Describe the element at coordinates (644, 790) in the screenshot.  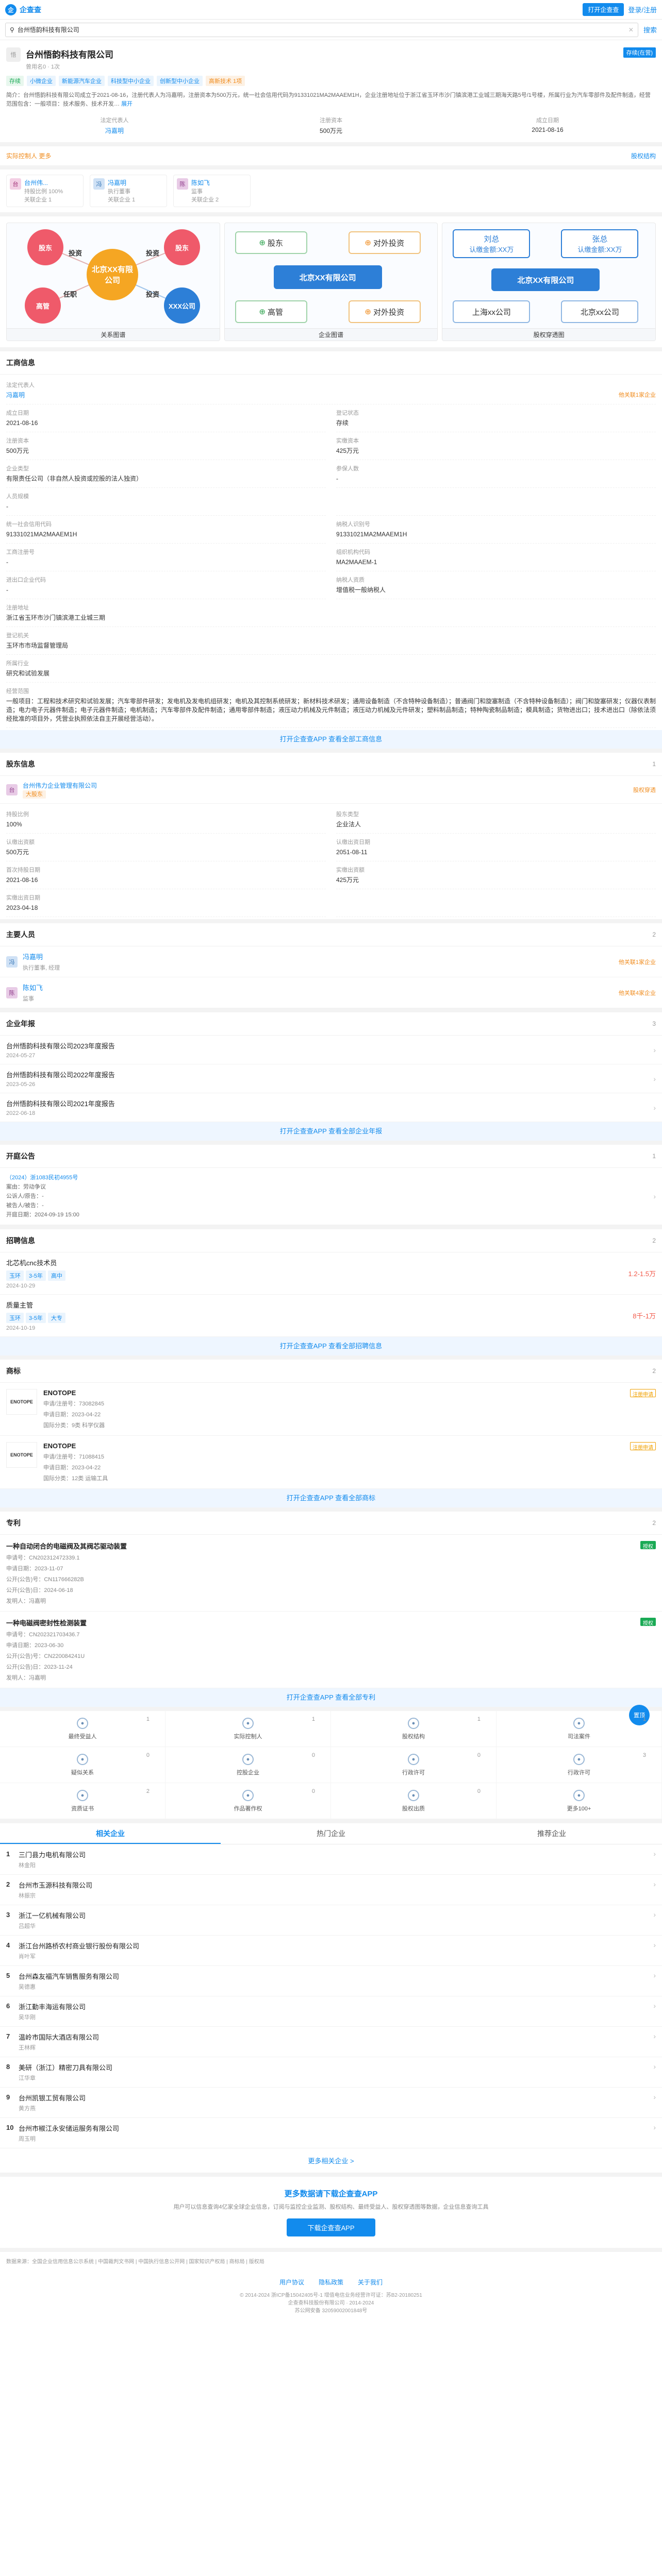
I see `equity-penetration-link: 股权穿透` at that location.